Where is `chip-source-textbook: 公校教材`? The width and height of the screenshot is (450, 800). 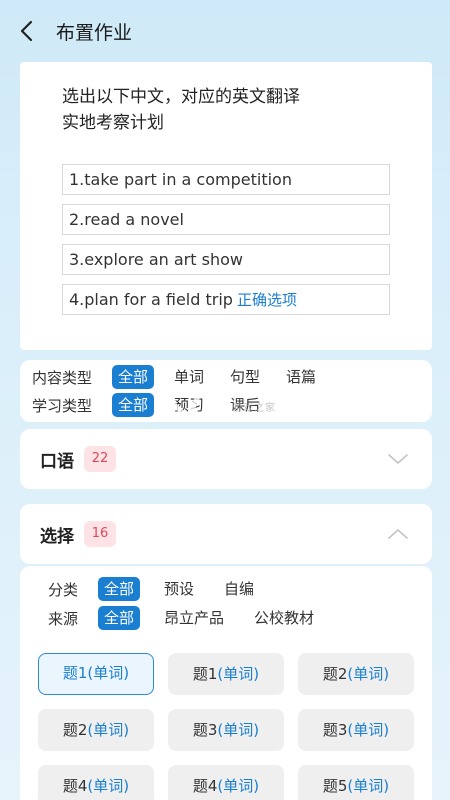
chip-source-textbook: 公校教材 is located at coordinates (284, 618).